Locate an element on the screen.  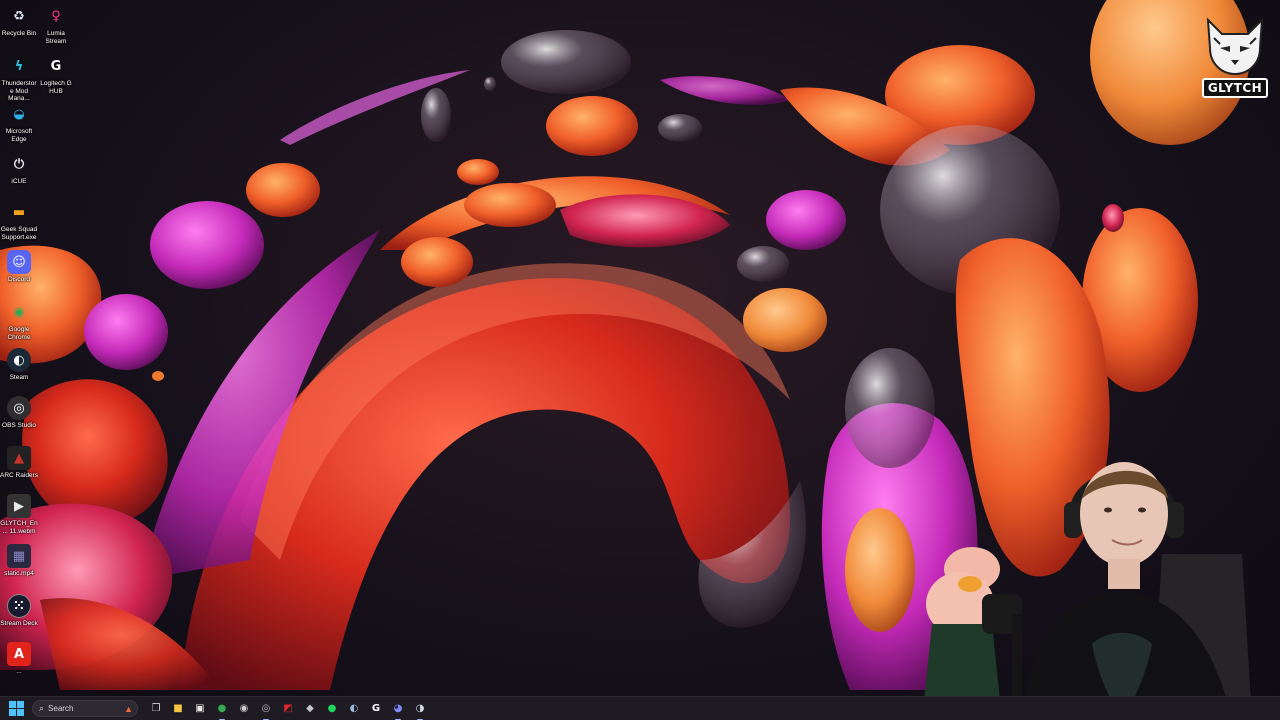
start-button is located at coordinates (16, 709).